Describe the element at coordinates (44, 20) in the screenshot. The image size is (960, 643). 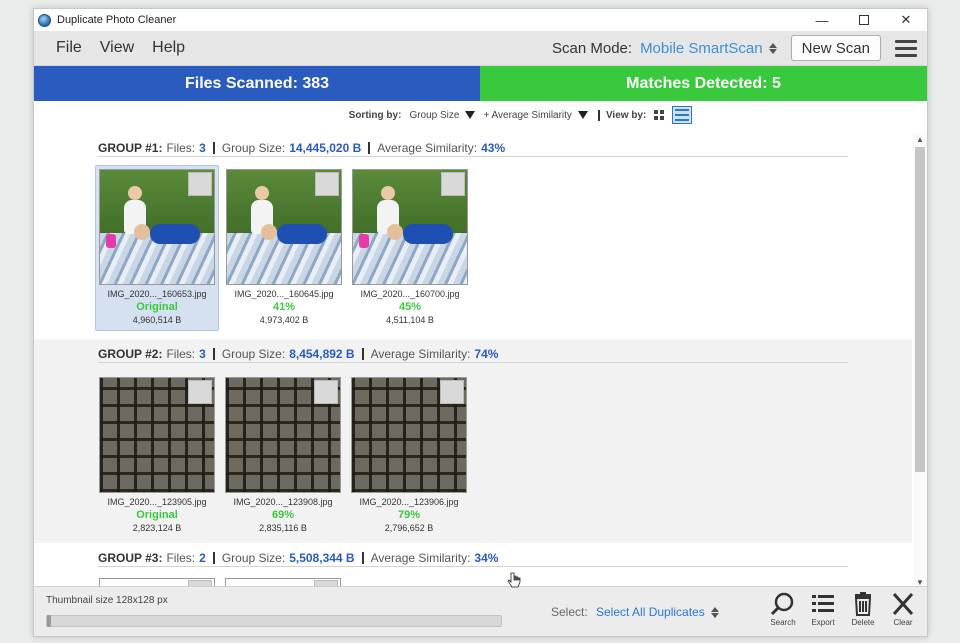
I see `app-logo-icon` at that location.